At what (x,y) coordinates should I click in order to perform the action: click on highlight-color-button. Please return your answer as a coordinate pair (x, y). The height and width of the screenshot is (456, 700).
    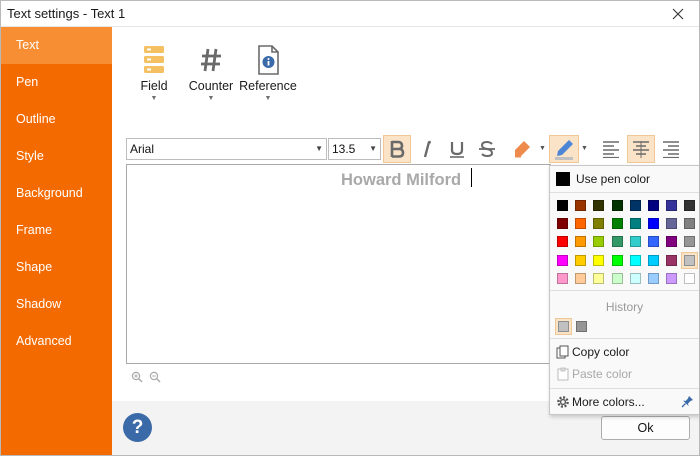
    Looking at the image, I should click on (523, 149).